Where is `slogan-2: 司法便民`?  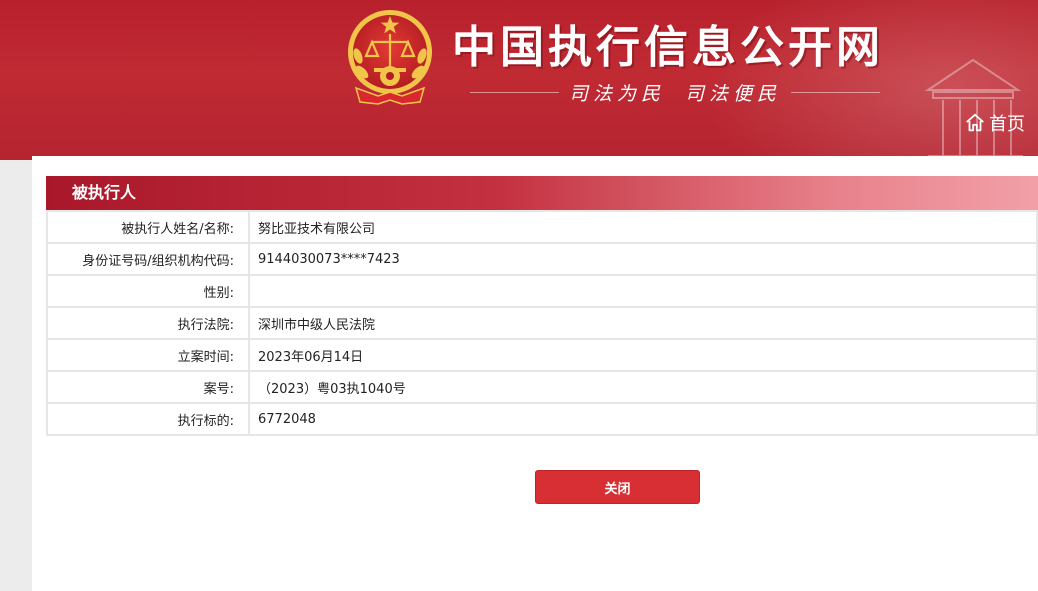 slogan-2: 司法便民 is located at coordinates (733, 93).